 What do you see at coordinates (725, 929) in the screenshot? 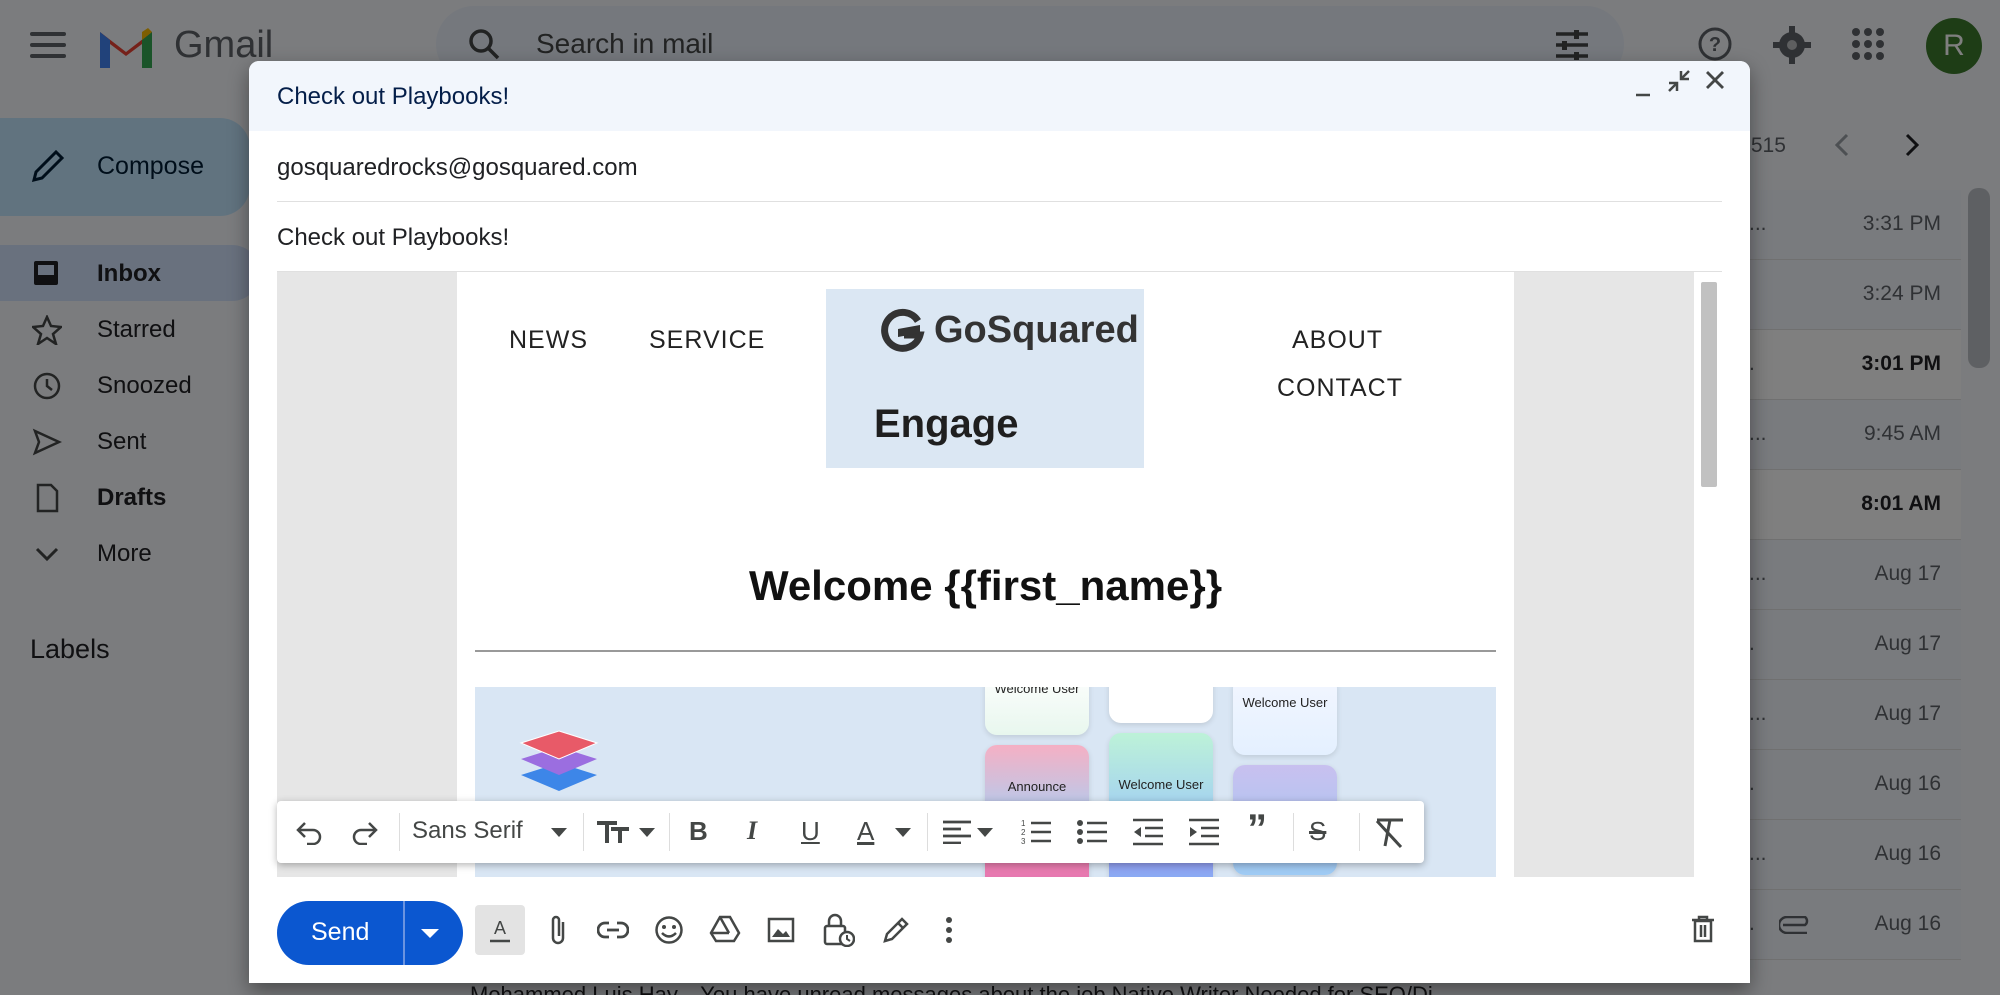
I see `drive-icon` at bounding box center [725, 929].